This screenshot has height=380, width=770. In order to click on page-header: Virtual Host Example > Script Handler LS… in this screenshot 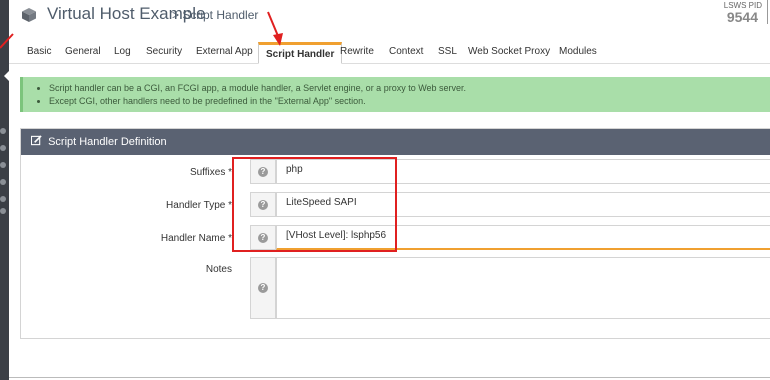, I will do `click(389, 17)`.